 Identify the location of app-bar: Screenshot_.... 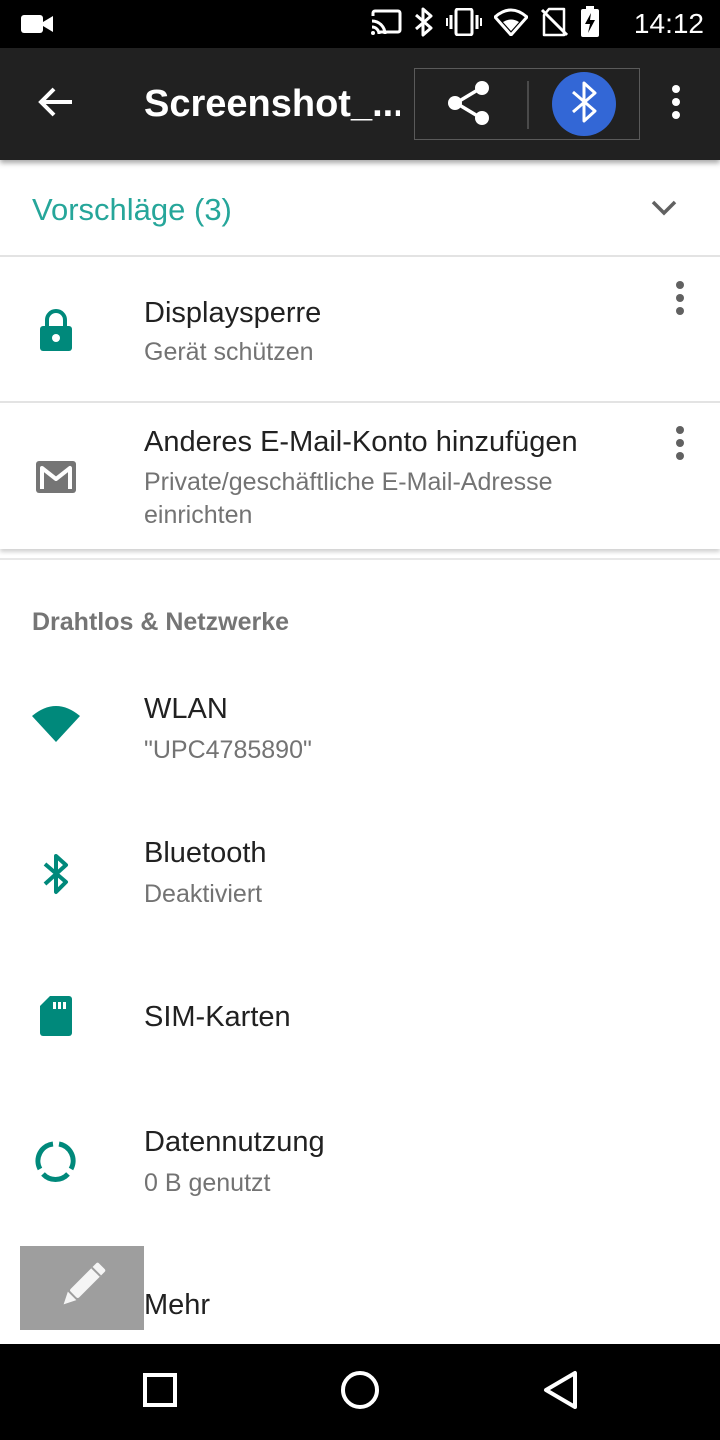
(360, 104).